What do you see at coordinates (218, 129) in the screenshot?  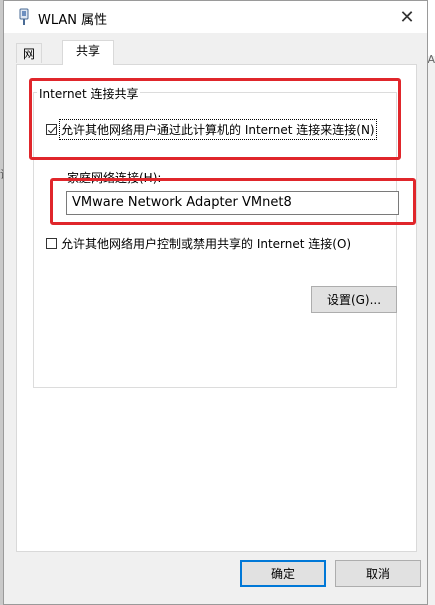 I see `allow-sharing-label: 允许其他网络用户通过此计算机的 Internet 连接来连接(N)` at bounding box center [218, 129].